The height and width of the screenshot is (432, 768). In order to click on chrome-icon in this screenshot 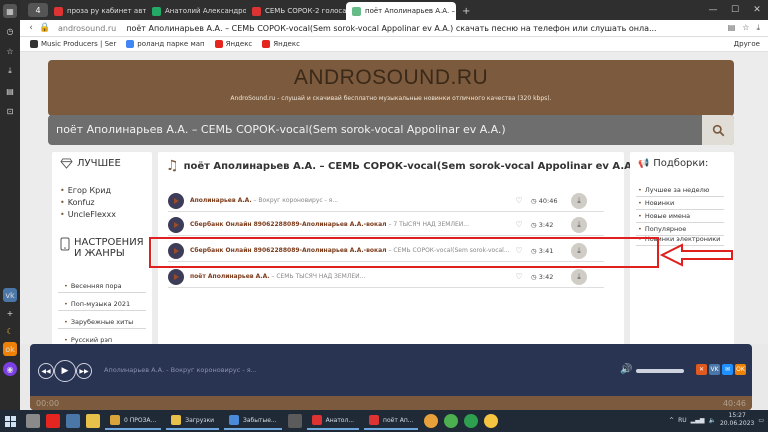, I will do `click(451, 421)`.